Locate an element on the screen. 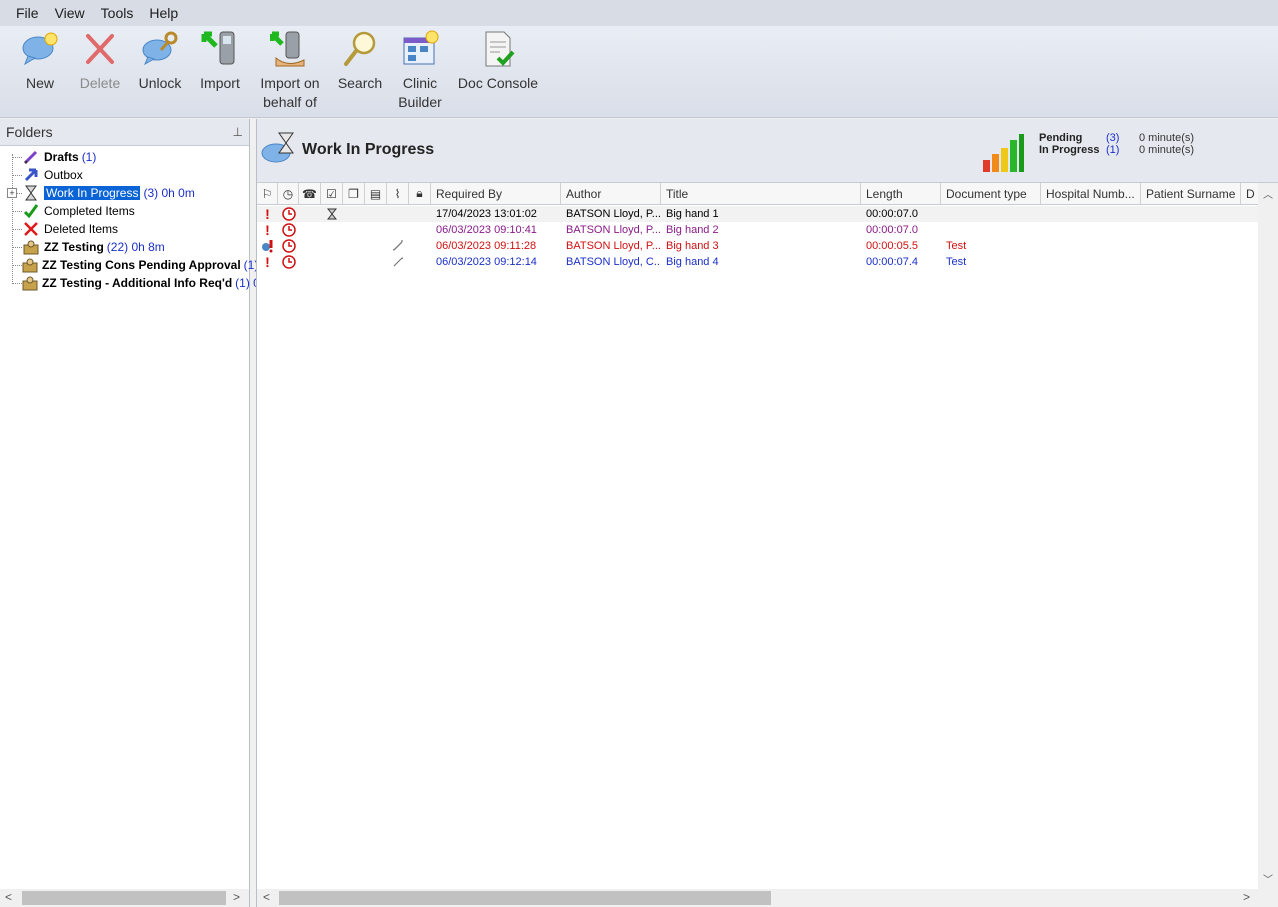  folder-count: (3) 0h 0m is located at coordinates (169, 193).